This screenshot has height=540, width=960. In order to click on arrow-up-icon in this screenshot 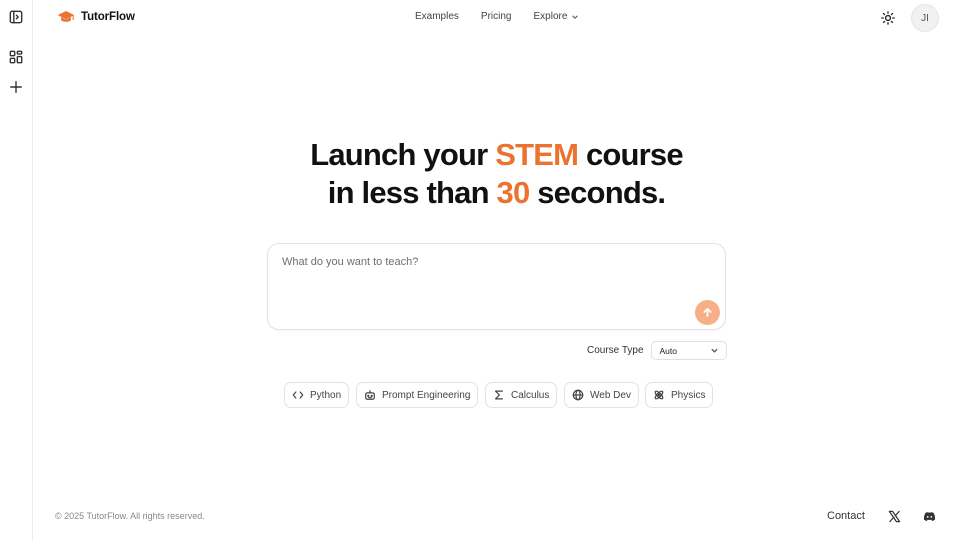, I will do `click(707, 312)`.